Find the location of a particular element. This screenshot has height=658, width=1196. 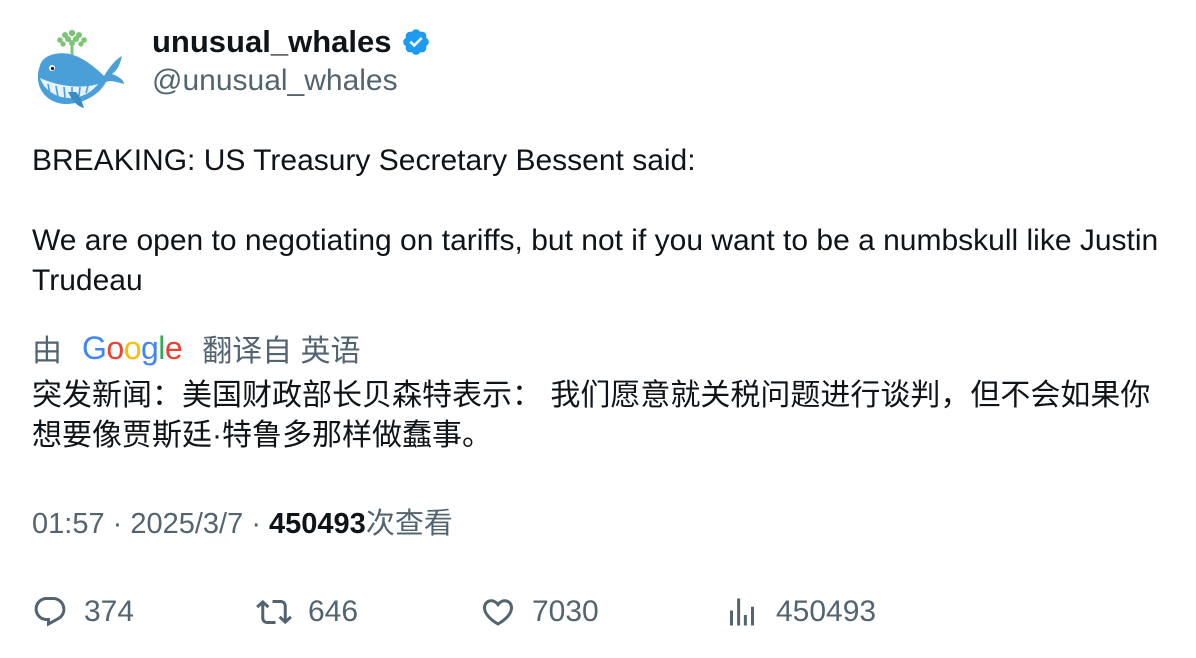

translation-suffix: 翻译自 英语 is located at coordinates (281, 351).